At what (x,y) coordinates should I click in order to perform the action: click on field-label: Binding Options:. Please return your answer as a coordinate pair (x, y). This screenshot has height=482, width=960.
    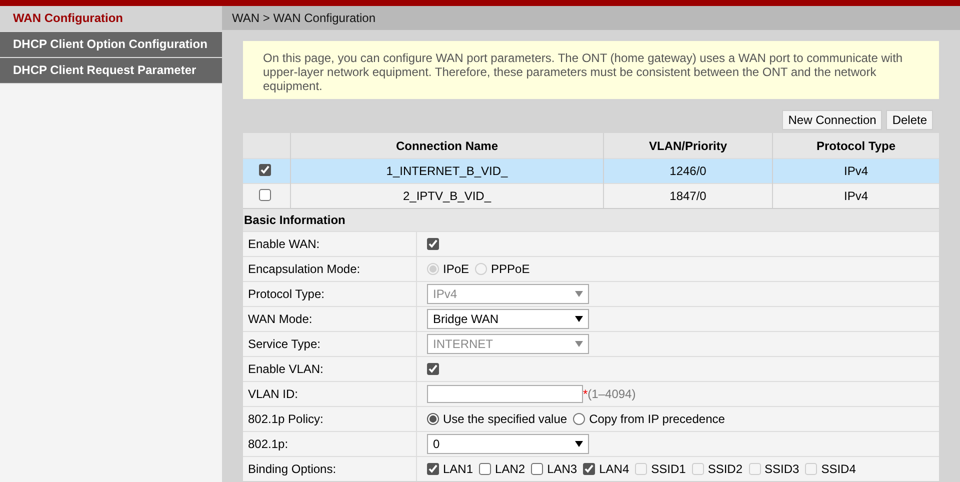
    Looking at the image, I should click on (330, 469).